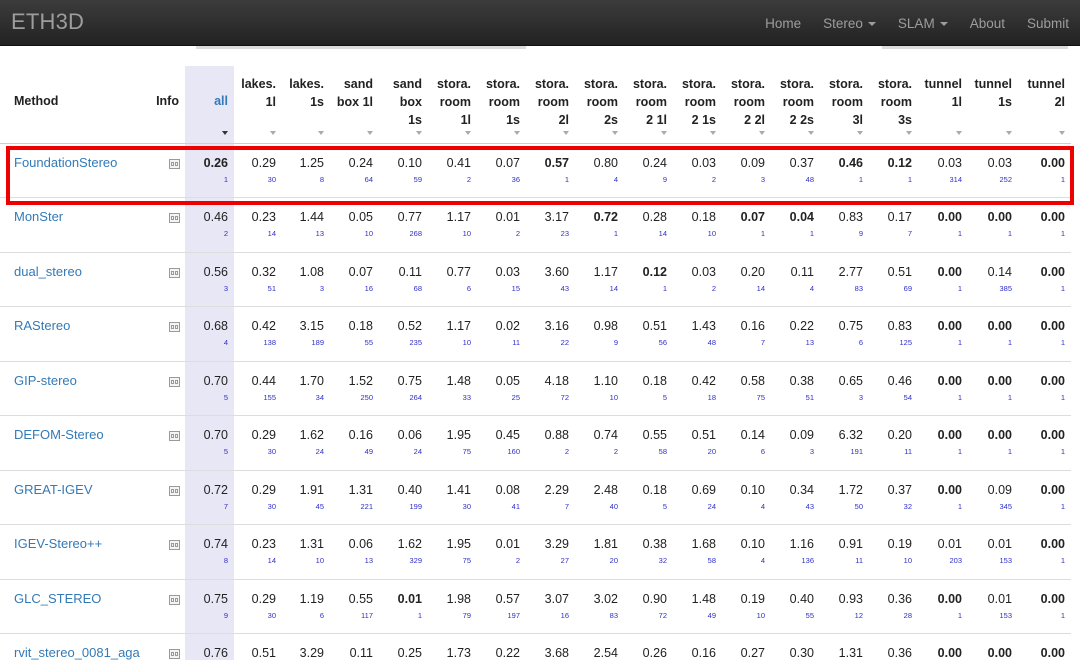  Describe the element at coordinates (48, 271) in the screenshot. I see `method-link: dual_stereo` at that location.